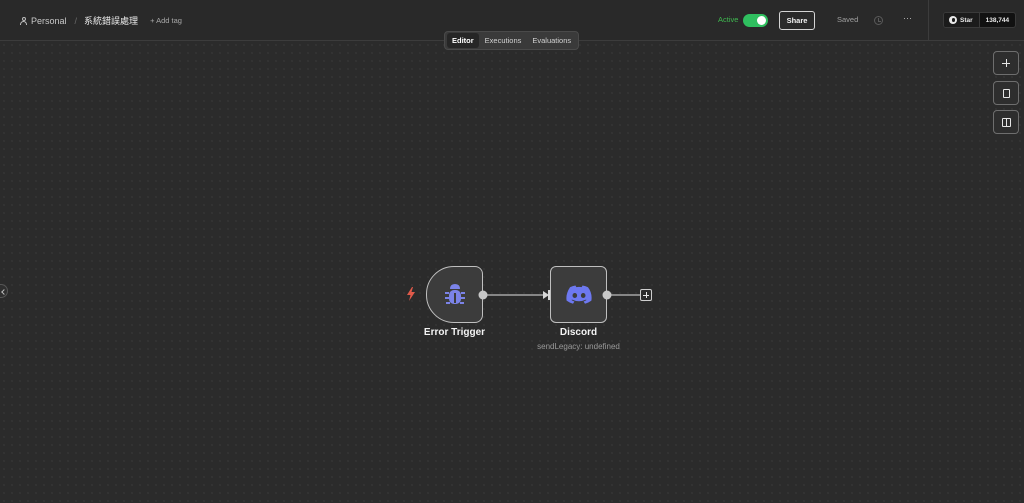 Image resolution: width=1024 pixels, height=503 pixels. What do you see at coordinates (454, 332) in the screenshot?
I see `node-label-error-trigger: Error Trigger` at bounding box center [454, 332].